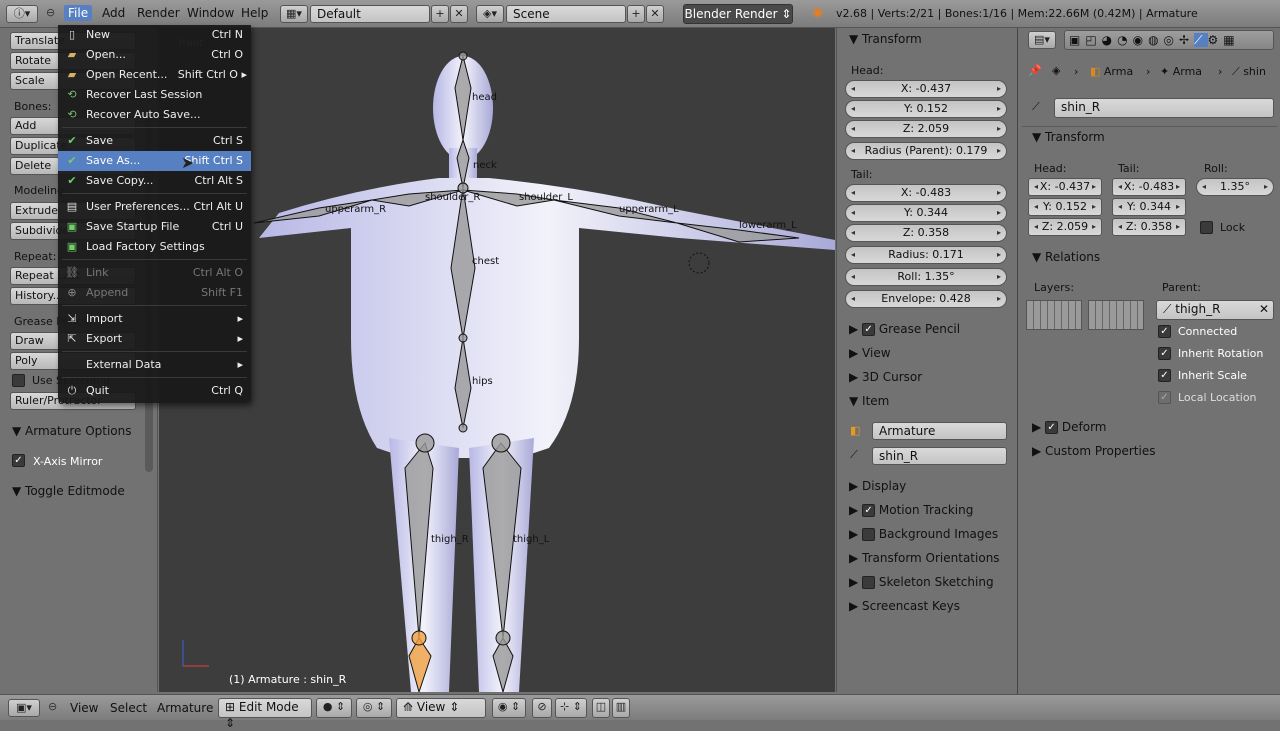  What do you see at coordinates (24, 708) in the screenshot?
I see `editor-type-icon: ▣▾` at bounding box center [24, 708].